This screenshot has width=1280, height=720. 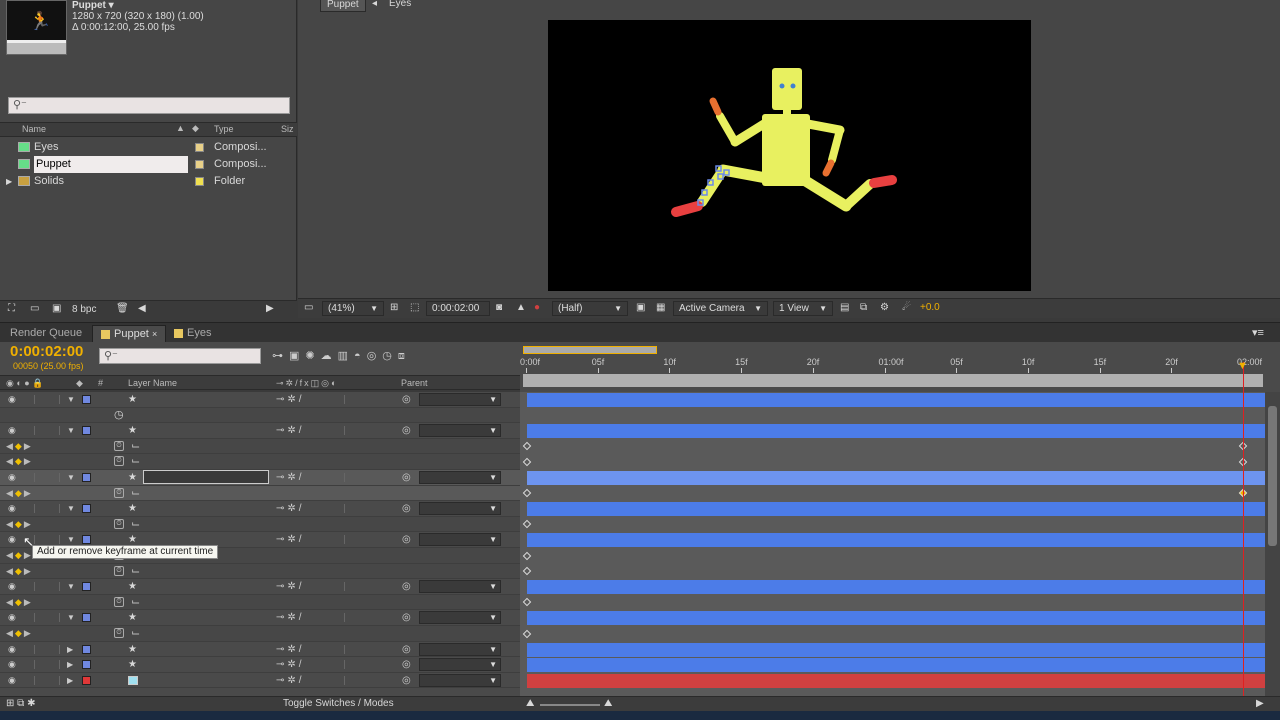 I want to click on scroll-right-icon: ▶, so click(x=270, y=308).